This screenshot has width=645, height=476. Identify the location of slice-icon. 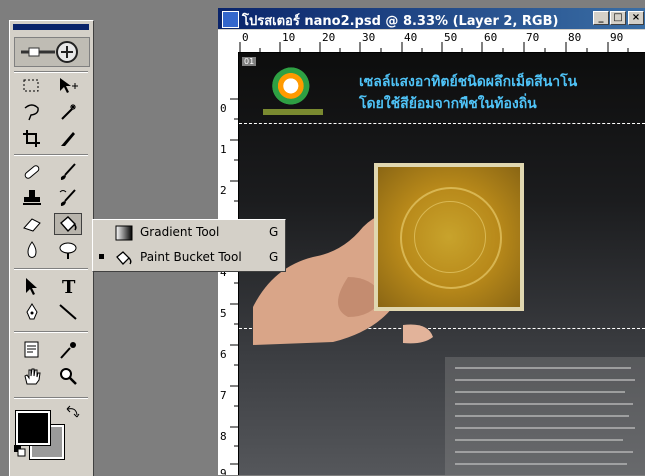
(68, 138).